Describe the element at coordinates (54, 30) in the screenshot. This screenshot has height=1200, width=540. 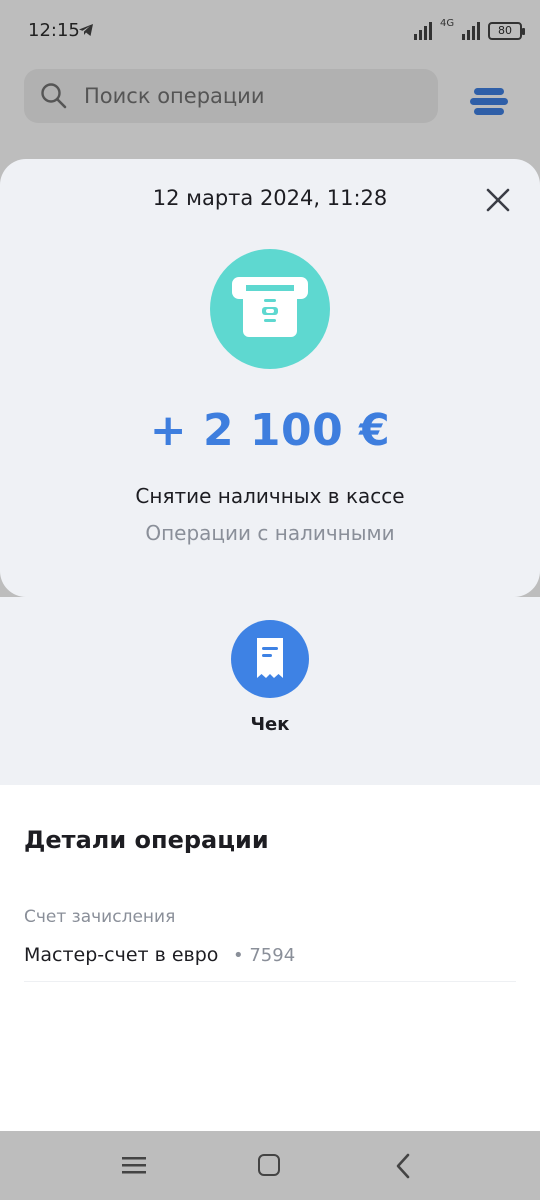
I see `status-time: 12:15` at that location.